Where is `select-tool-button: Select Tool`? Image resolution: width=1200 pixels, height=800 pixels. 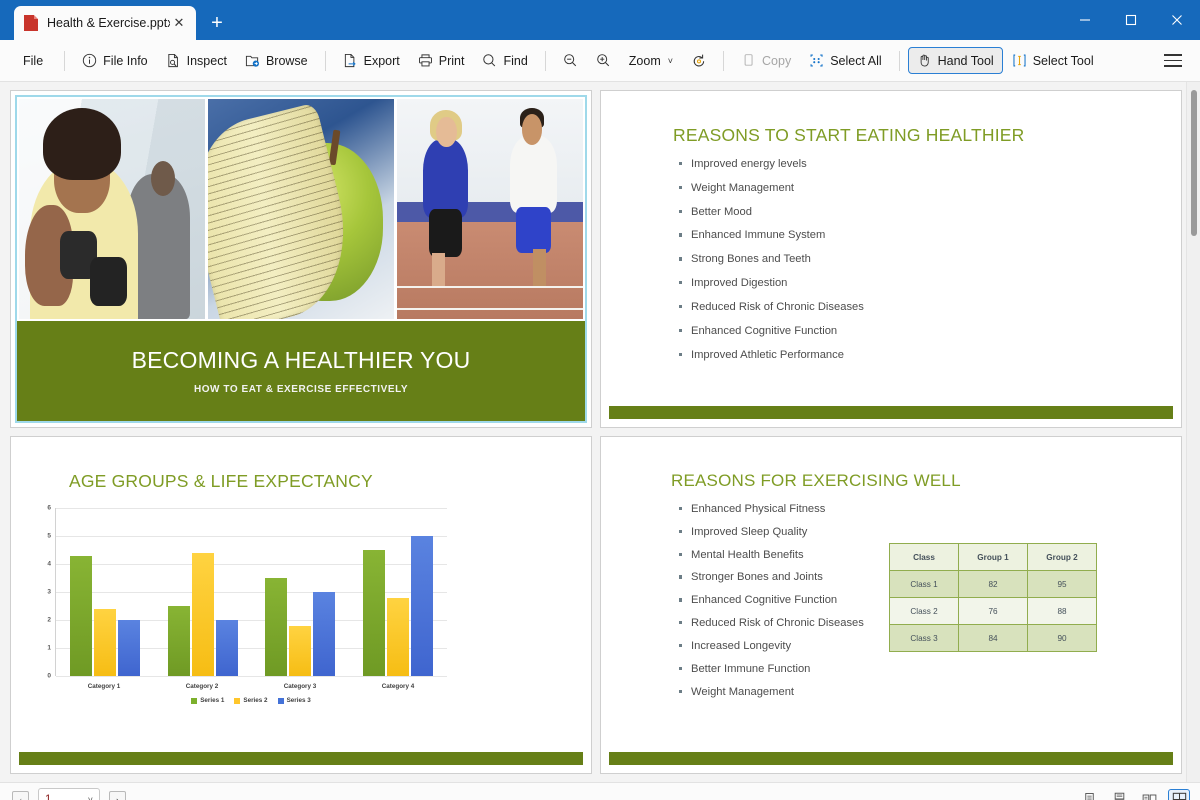
select-tool-button: Select Tool is located at coordinates (1053, 60).